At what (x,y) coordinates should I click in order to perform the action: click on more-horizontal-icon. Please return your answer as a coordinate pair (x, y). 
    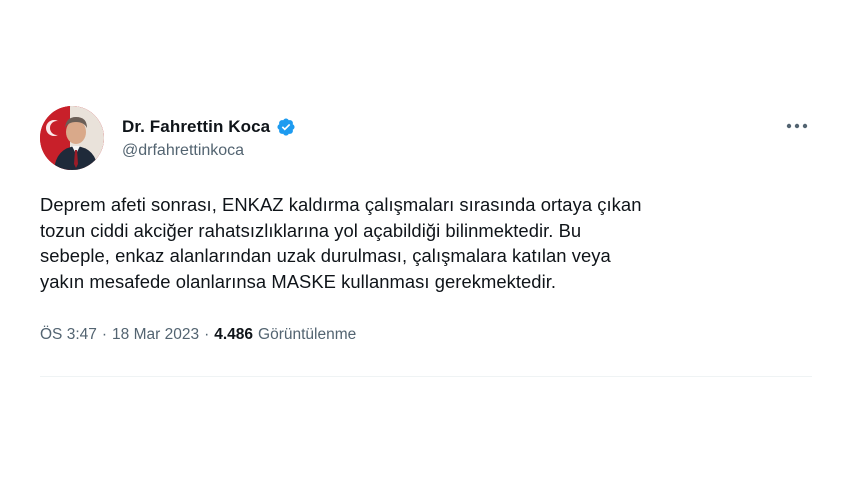
    Looking at the image, I should click on (797, 126).